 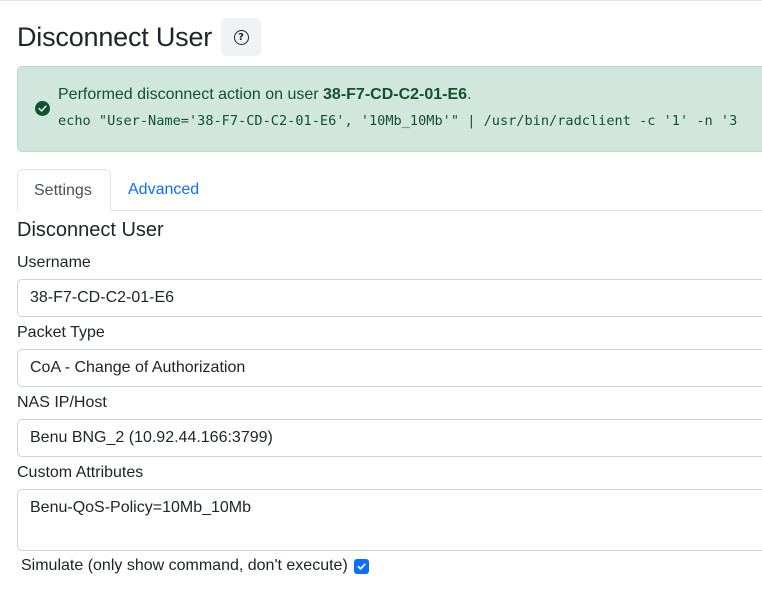 I want to click on alert-message-suffix: ., so click(x=469, y=94).